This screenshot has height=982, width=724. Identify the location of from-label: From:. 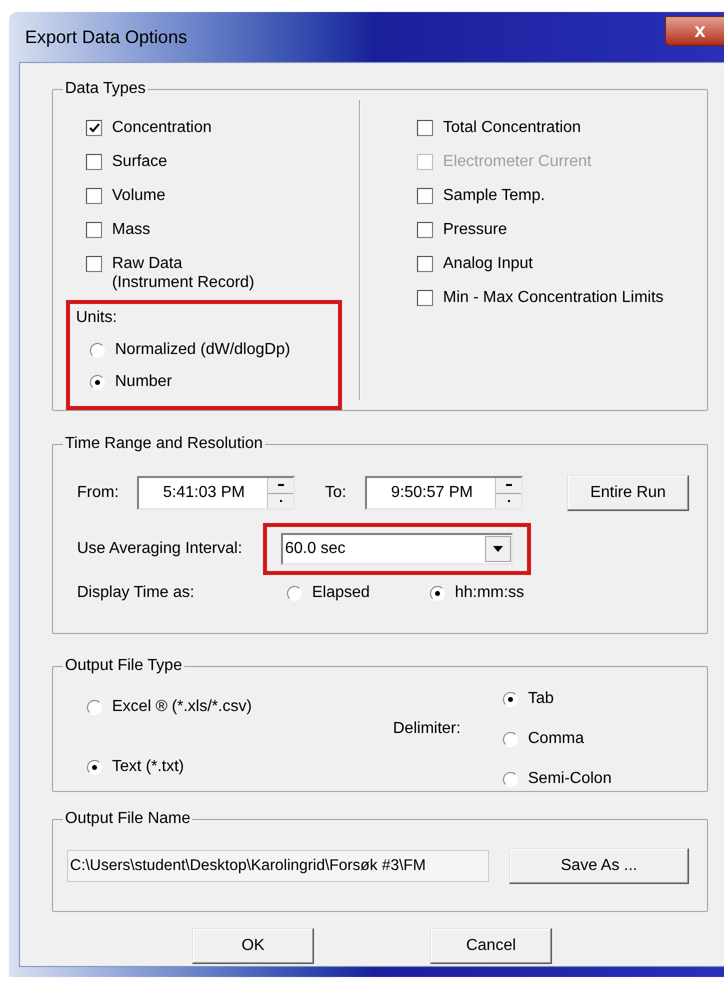
(98, 493).